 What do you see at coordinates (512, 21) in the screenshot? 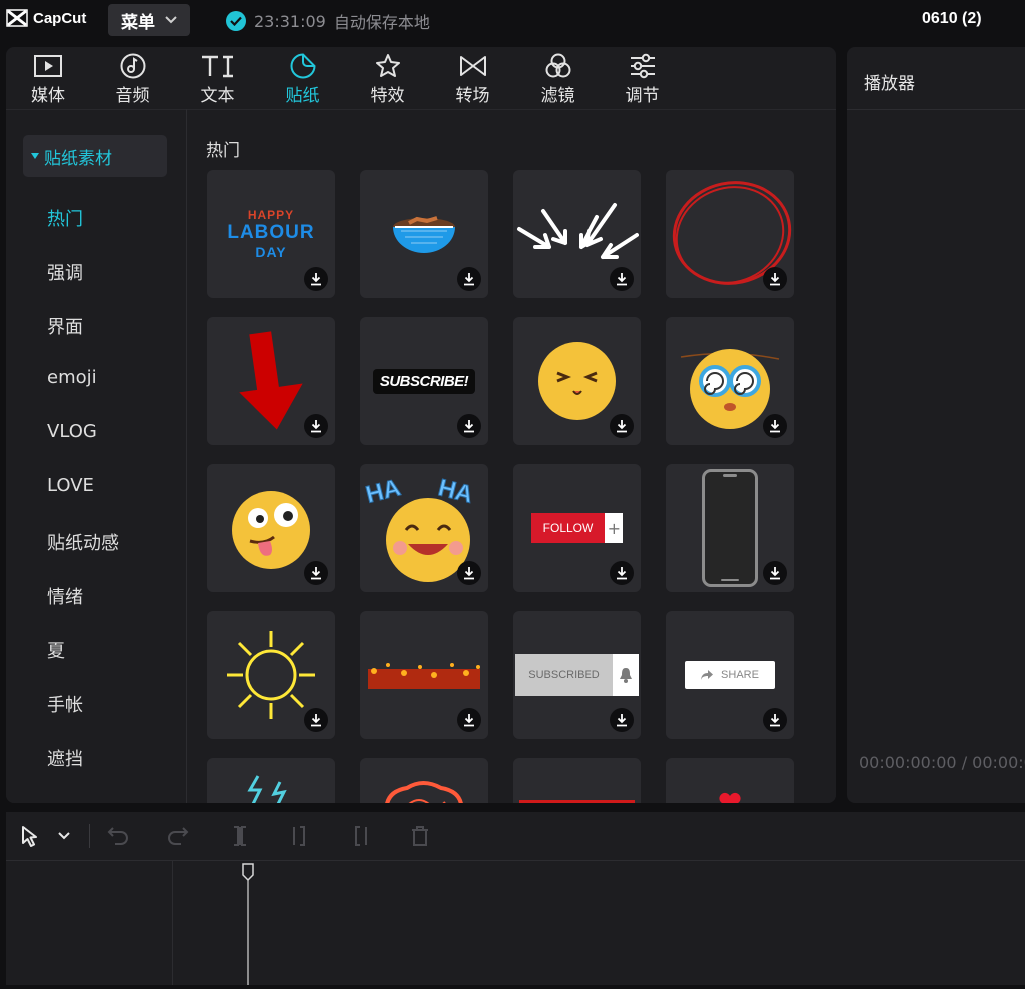
I see `top-bar: CapCut 菜单 23:31:09 自动保存本地 0610 (2)` at bounding box center [512, 21].